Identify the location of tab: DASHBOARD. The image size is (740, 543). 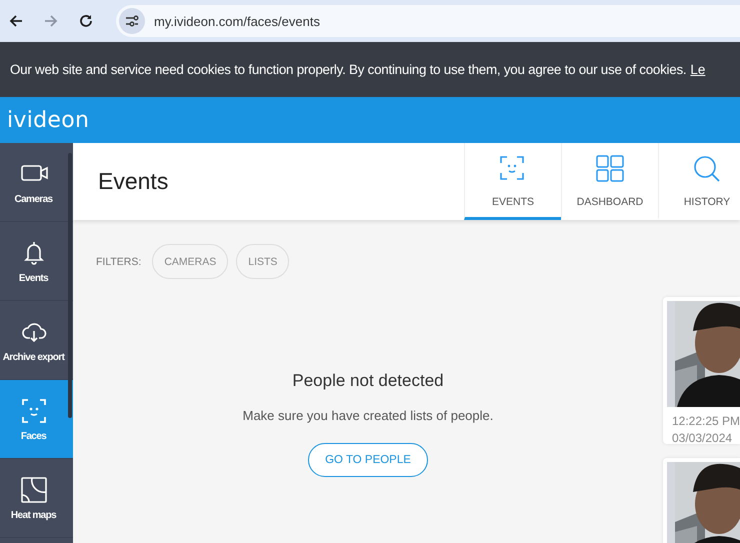
(609, 181).